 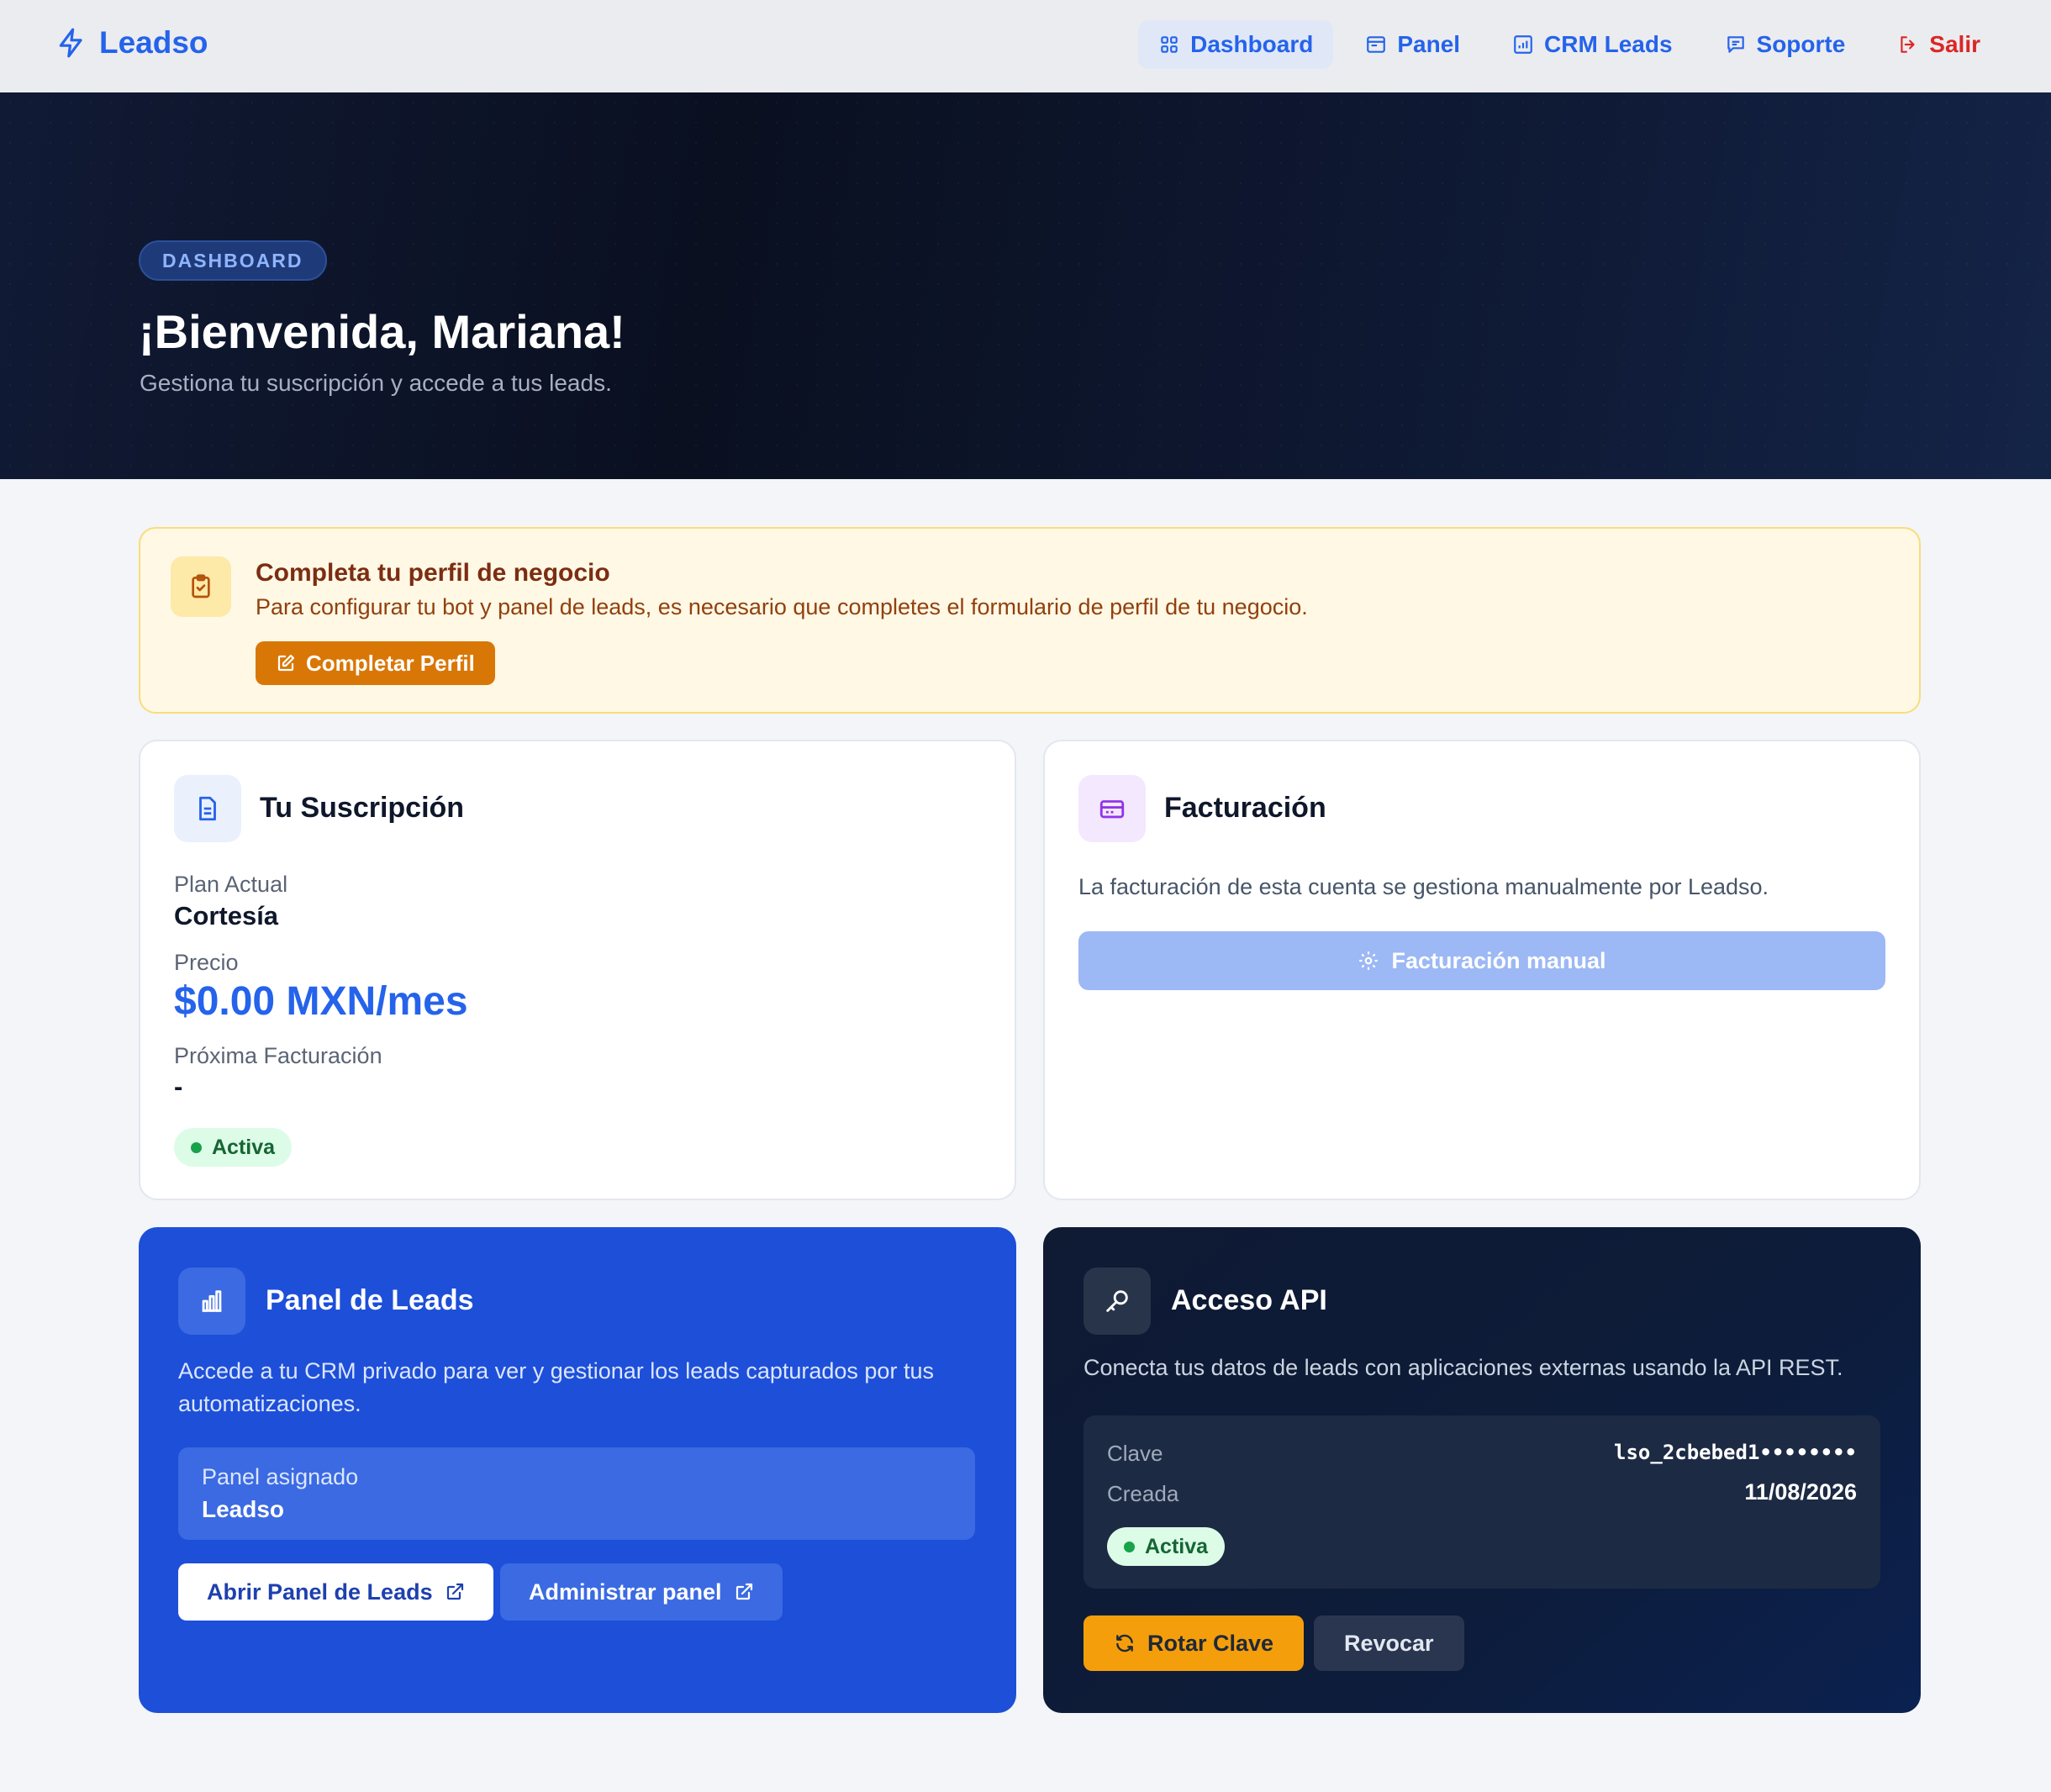 I want to click on price-value: $0.00 MXN/mes, so click(x=321, y=1001).